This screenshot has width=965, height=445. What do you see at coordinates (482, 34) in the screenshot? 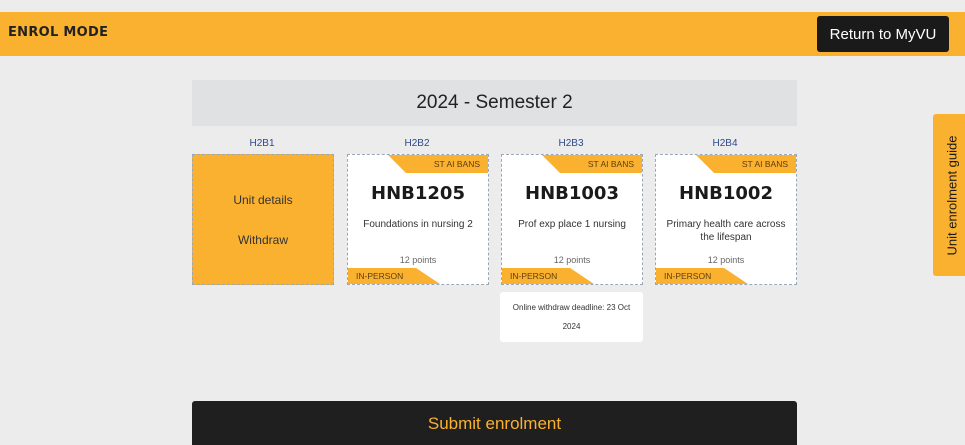
I see `top-bar: ENROL MODE Return to MyVU` at bounding box center [482, 34].